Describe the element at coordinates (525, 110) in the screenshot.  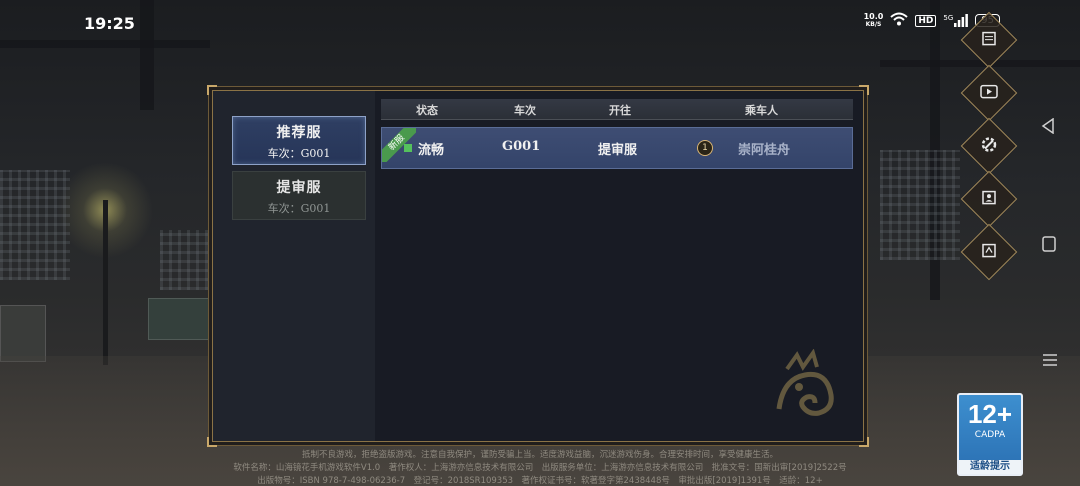
I see `header-train: 车次` at that location.